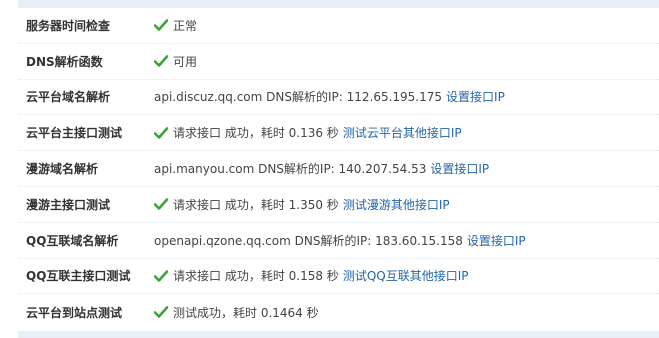 Image resolution: width=659 pixels, height=338 pixels. I want to click on status-text: 请求接口 成功，耗时 0.136 秒, so click(256, 133).